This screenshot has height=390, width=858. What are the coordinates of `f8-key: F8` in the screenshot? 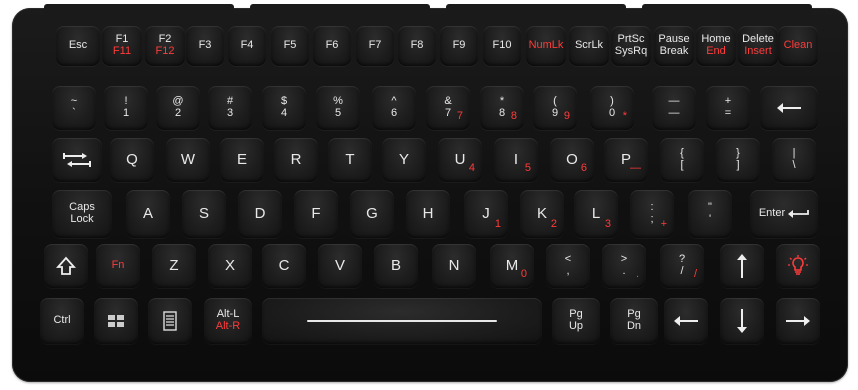 It's located at (417, 46).